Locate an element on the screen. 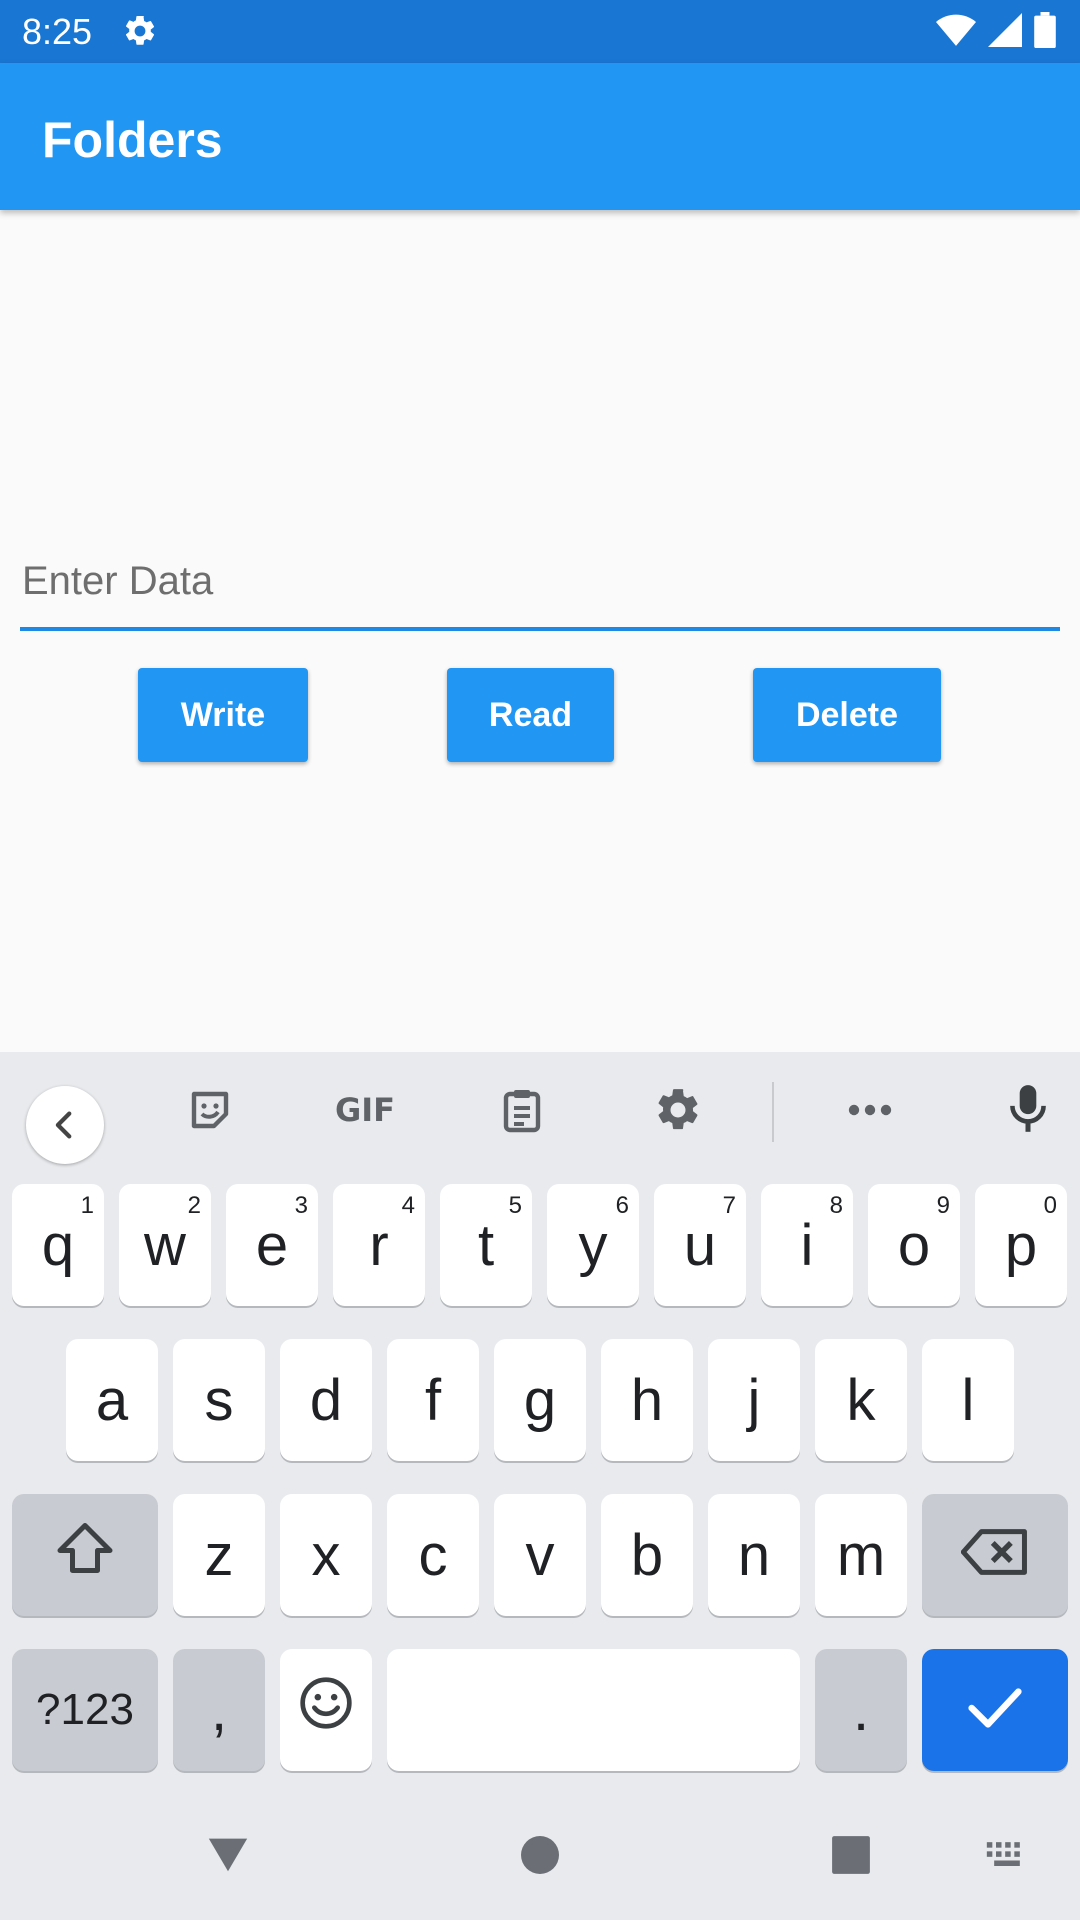 This screenshot has width=1080, height=1920. key-v: v is located at coordinates (540, 1555).